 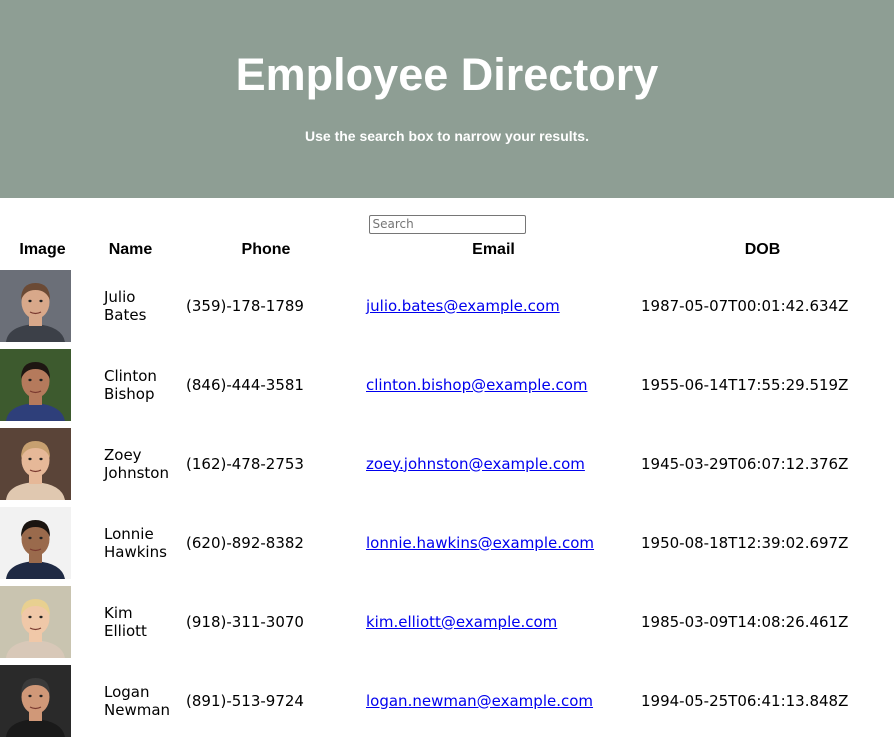 What do you see at coordinates (745, 305) in the screenshot?
I see `dob-cell: 1987-05-07T00:01:42.634Z` at bounding box center [745, 305].